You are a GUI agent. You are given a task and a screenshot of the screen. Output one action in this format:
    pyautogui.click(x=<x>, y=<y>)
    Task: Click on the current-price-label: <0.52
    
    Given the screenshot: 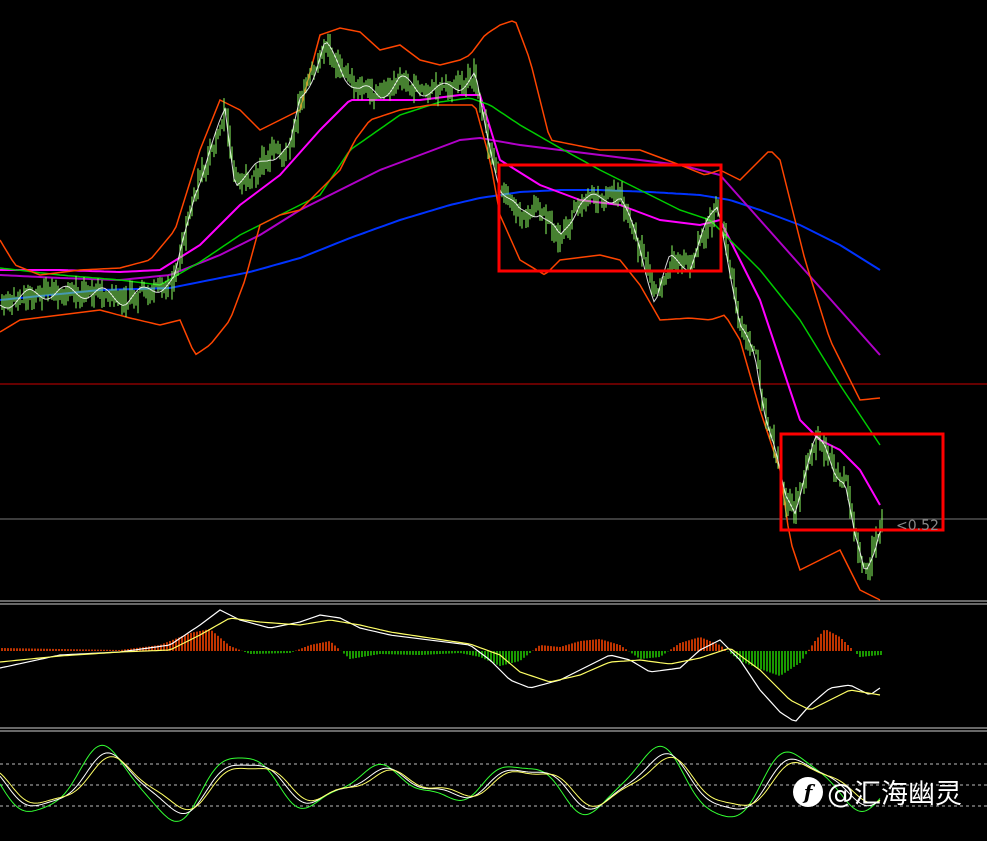 What is the action you would take?
    pyautogui.click(x=917, y=526)
    